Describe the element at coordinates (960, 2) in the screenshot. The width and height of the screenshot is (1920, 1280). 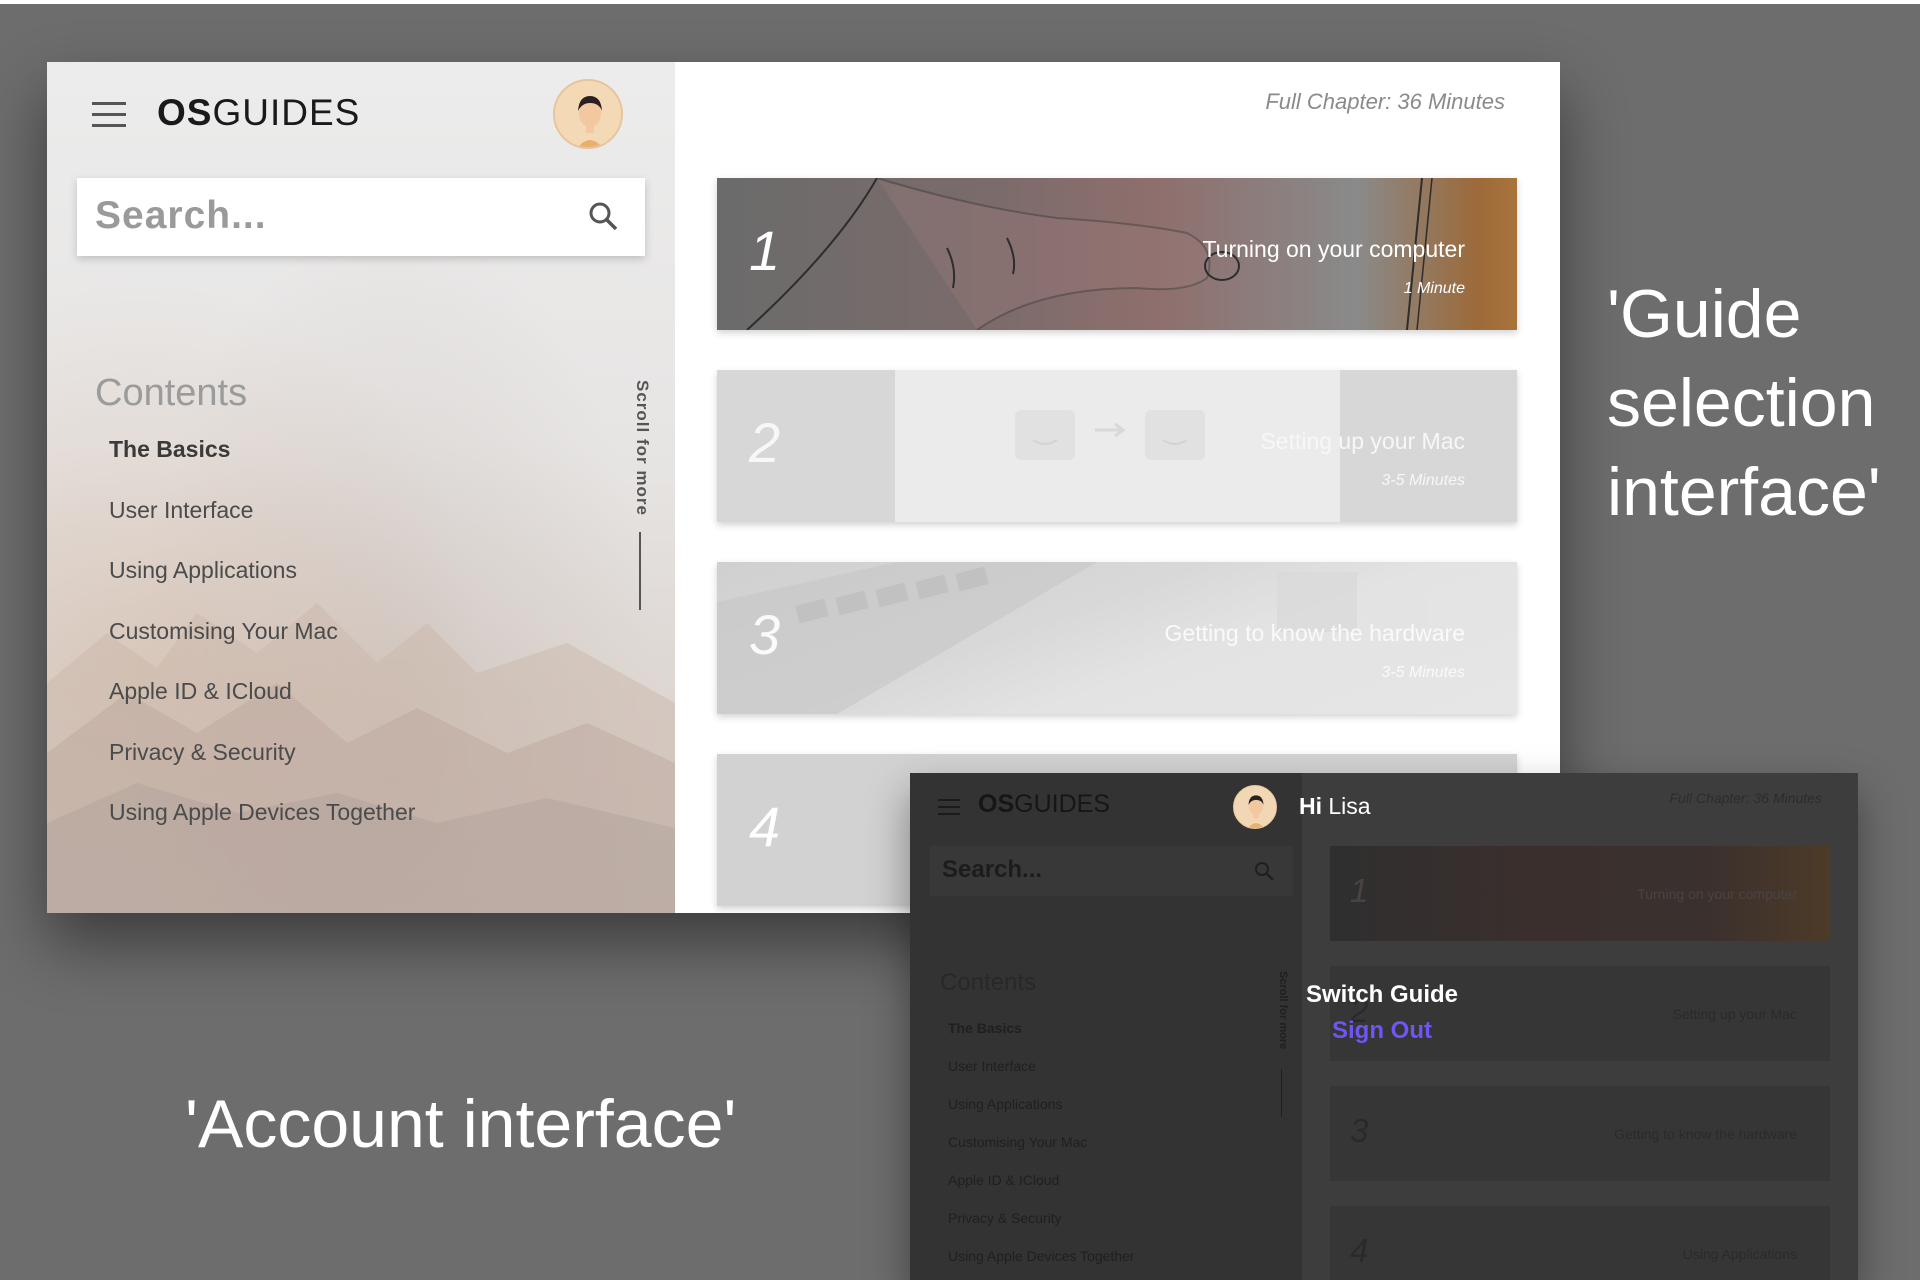
I see `top-strip` at that location.